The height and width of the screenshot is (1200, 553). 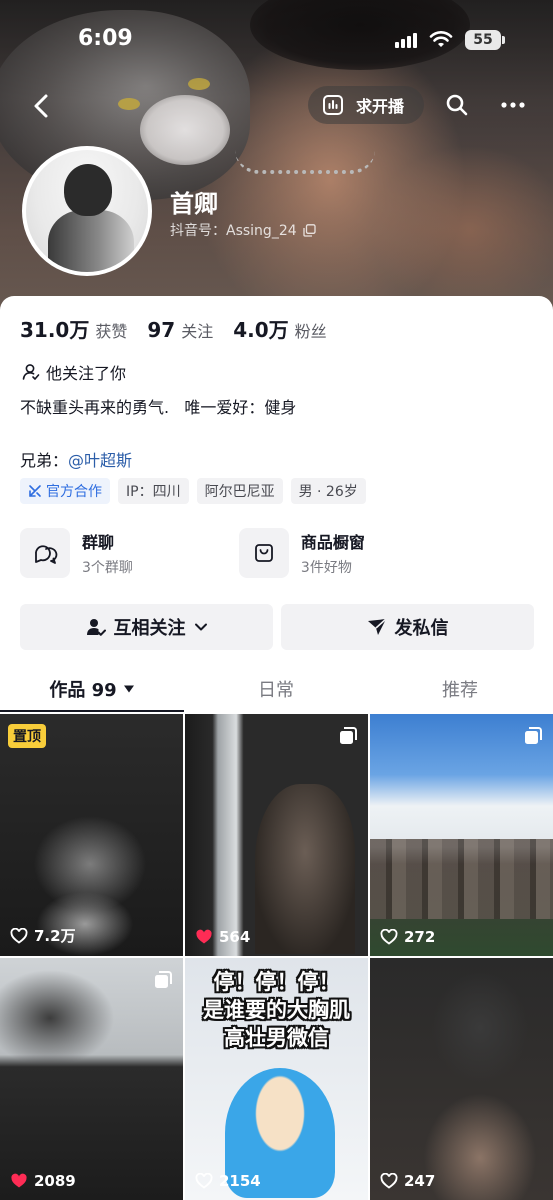 I want to click on search-button, so click(x=457, y=105).